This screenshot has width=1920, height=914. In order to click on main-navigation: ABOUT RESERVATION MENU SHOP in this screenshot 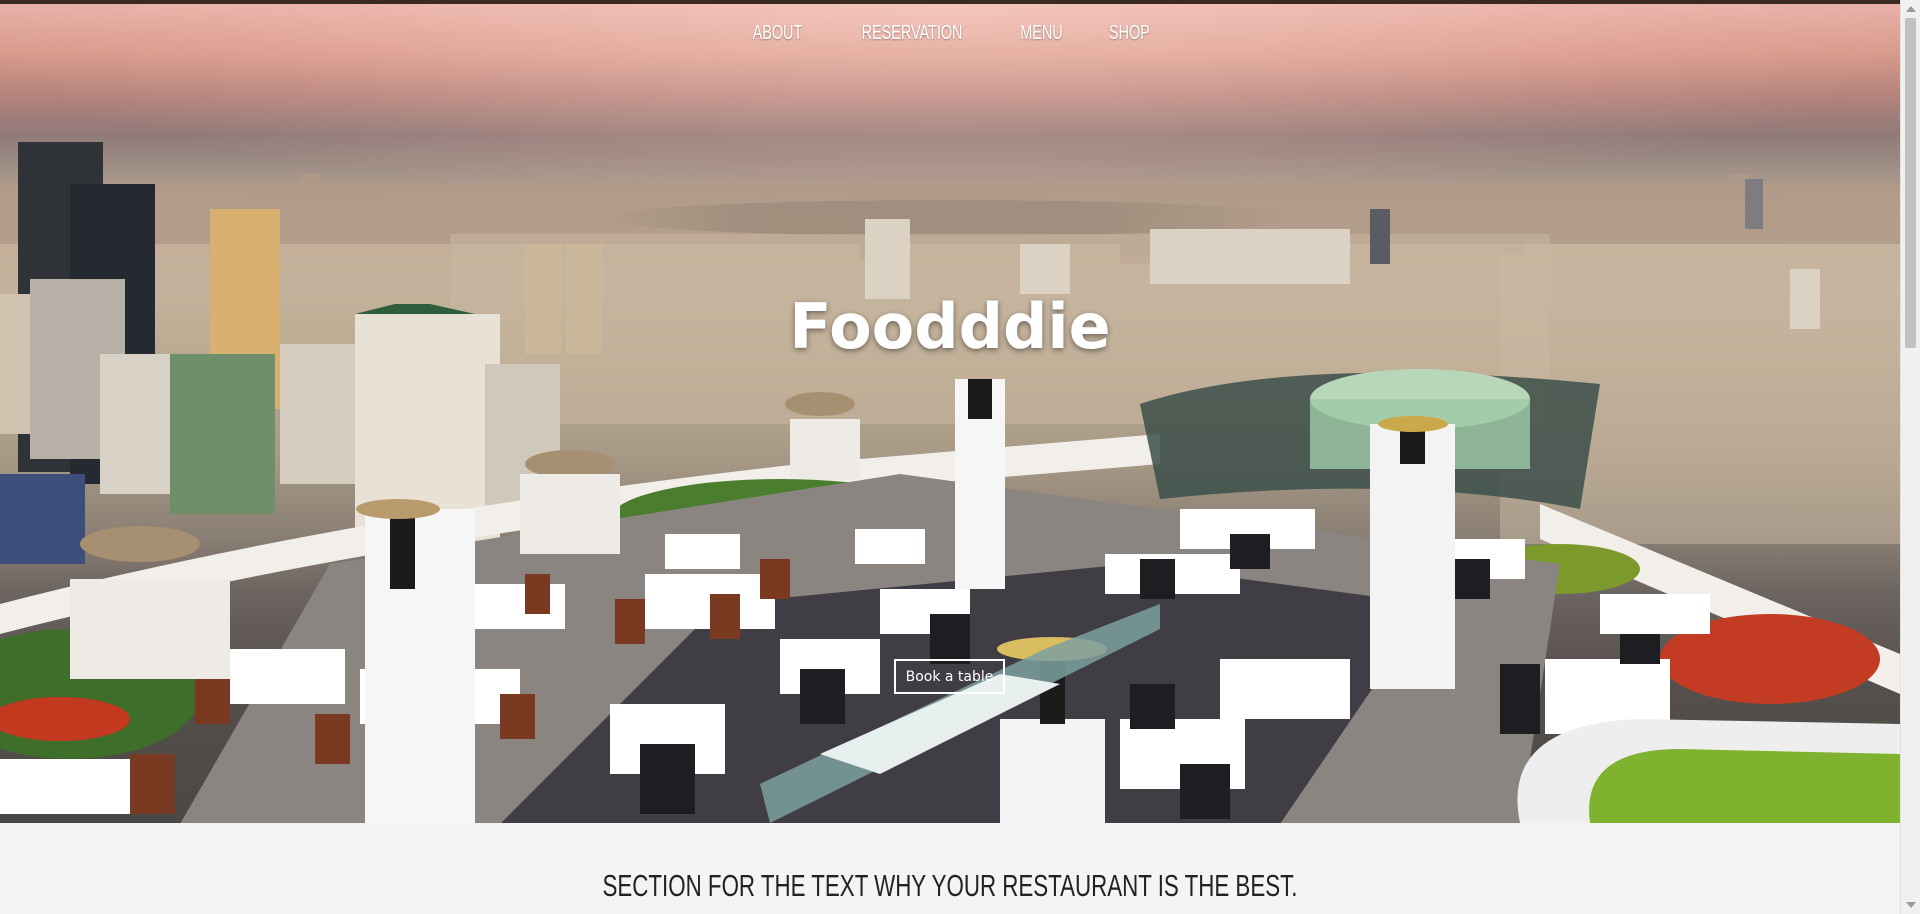, I will do `click(950, 33)`.